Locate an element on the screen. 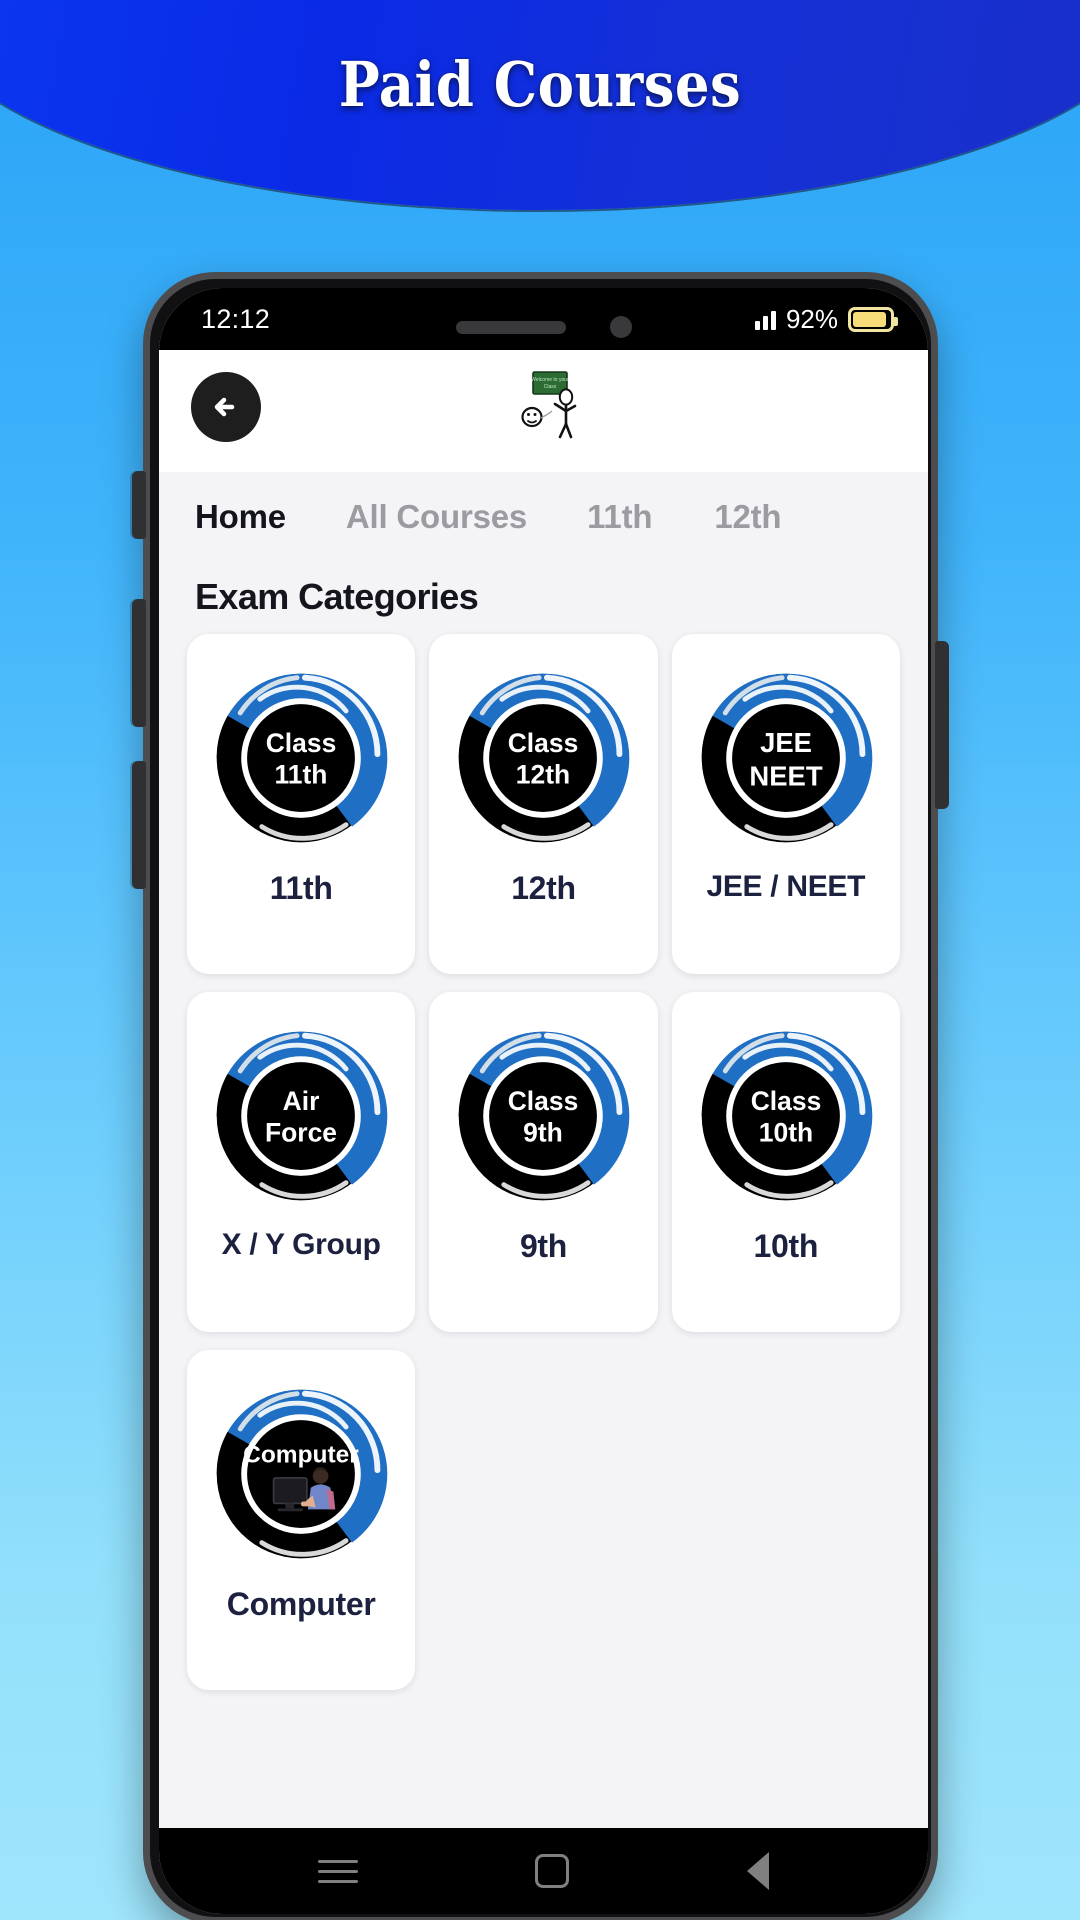 Image resolution: width=1080 pixels, height=1920 pixels. status-bar: 12:12 92% is located at coordinates (543, 327).